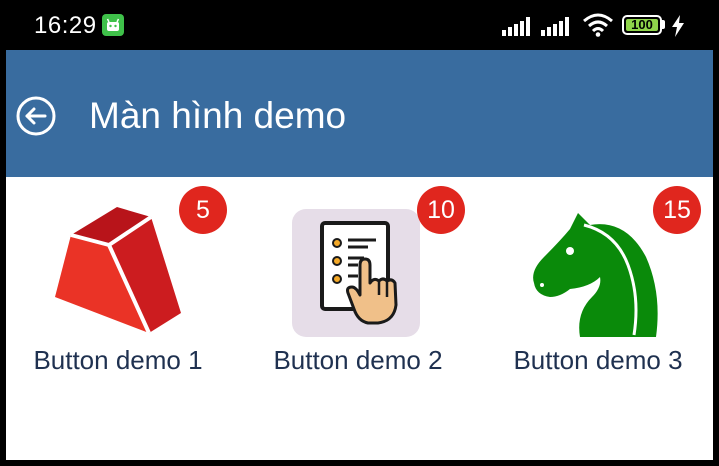 This screenshot has width=719, height=466. I want to click on android-notification-icon, so click(113, 25).